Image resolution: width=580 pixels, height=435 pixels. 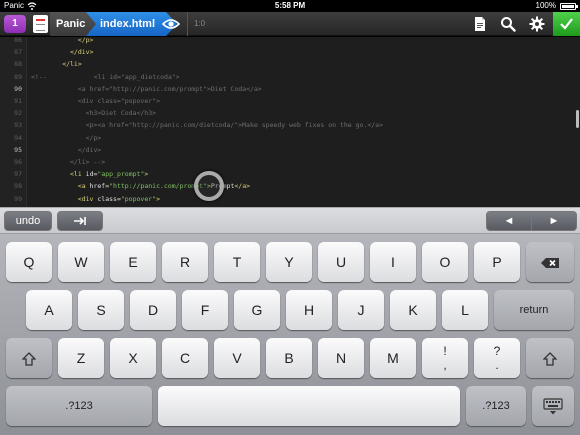 I want to click on code-text: <li id="app_prompt">, so click(x=109, y=174).